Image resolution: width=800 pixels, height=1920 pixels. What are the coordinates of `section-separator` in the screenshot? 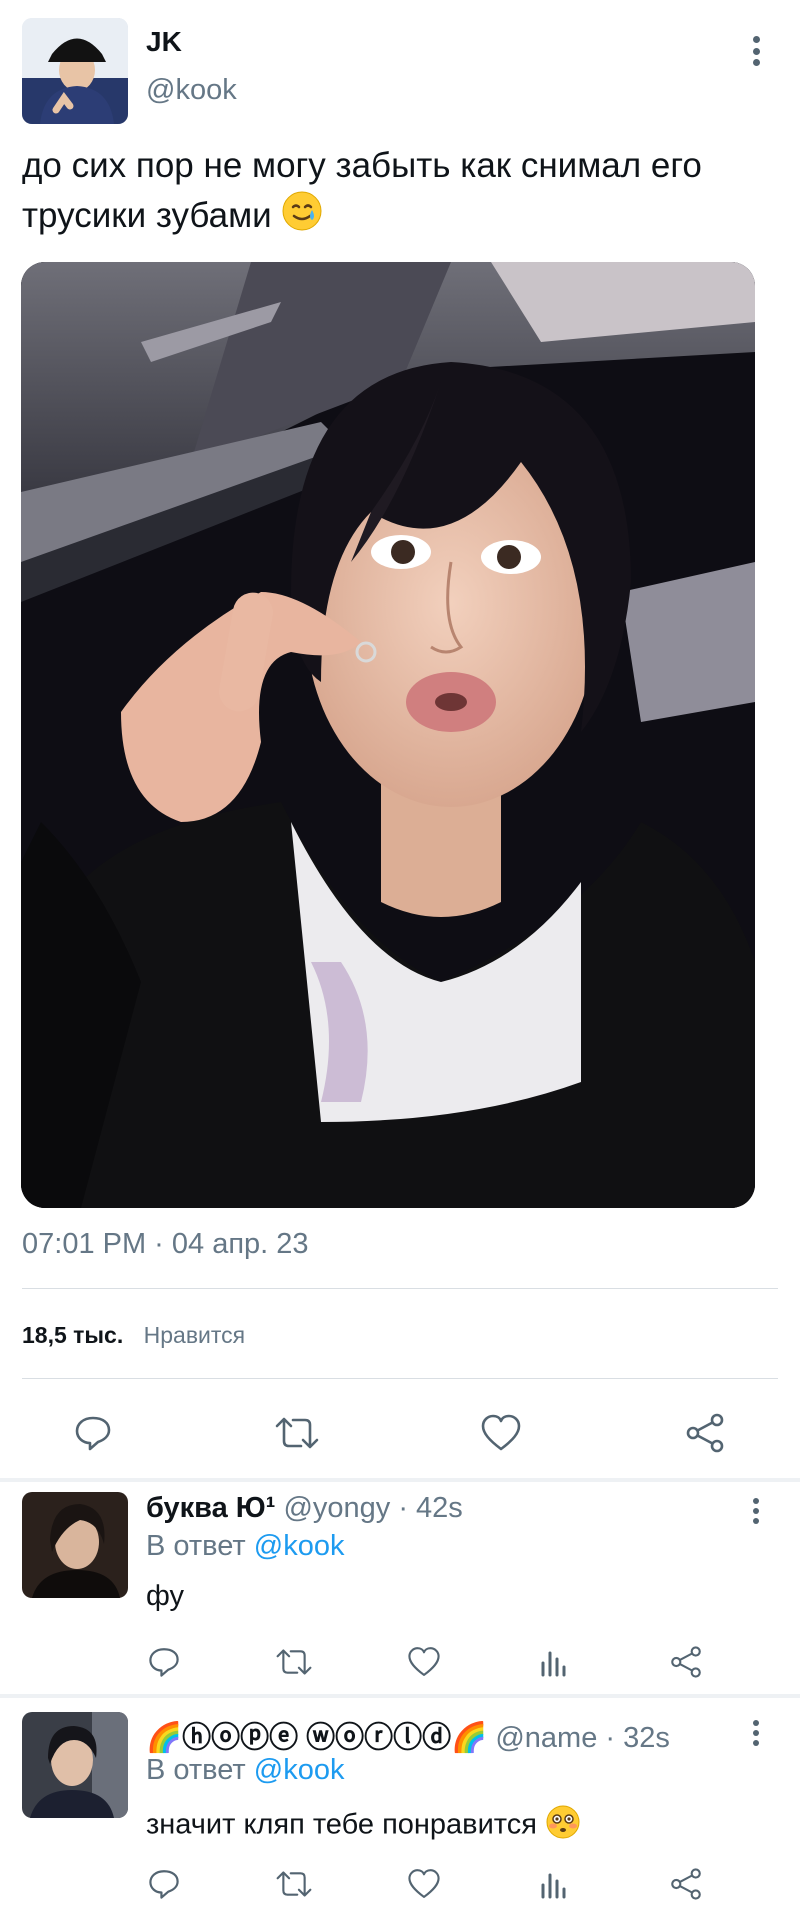 It's located at (400, 1696).